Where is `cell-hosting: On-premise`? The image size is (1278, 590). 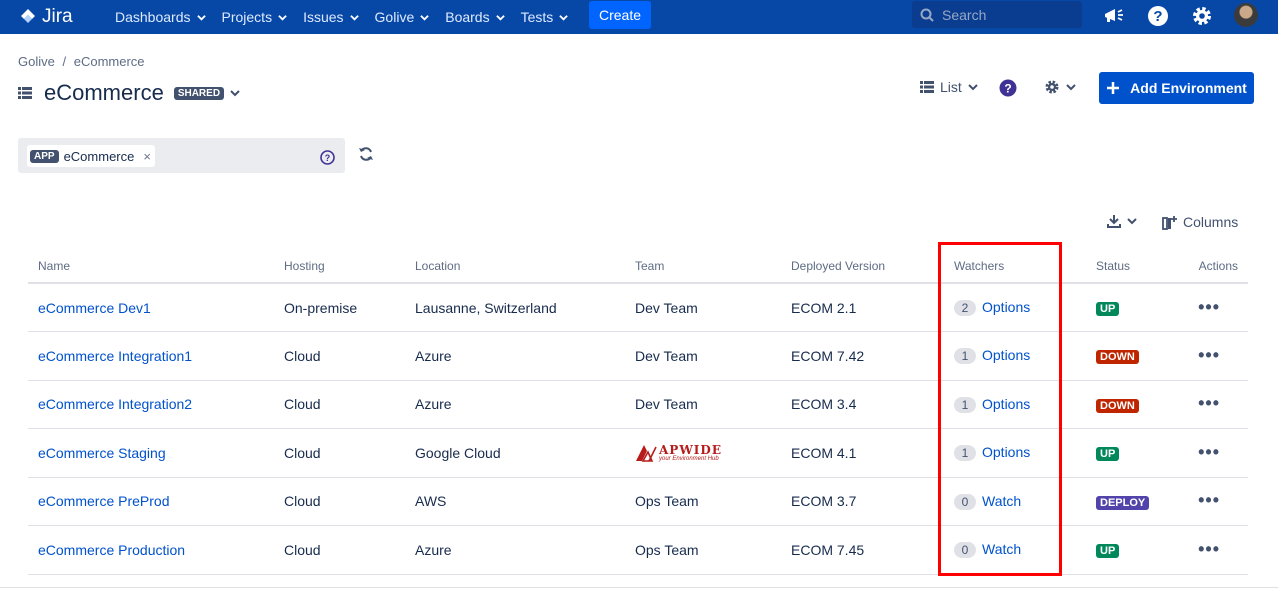 cell-hosting: On-premise is located at coordinates (339, 307).